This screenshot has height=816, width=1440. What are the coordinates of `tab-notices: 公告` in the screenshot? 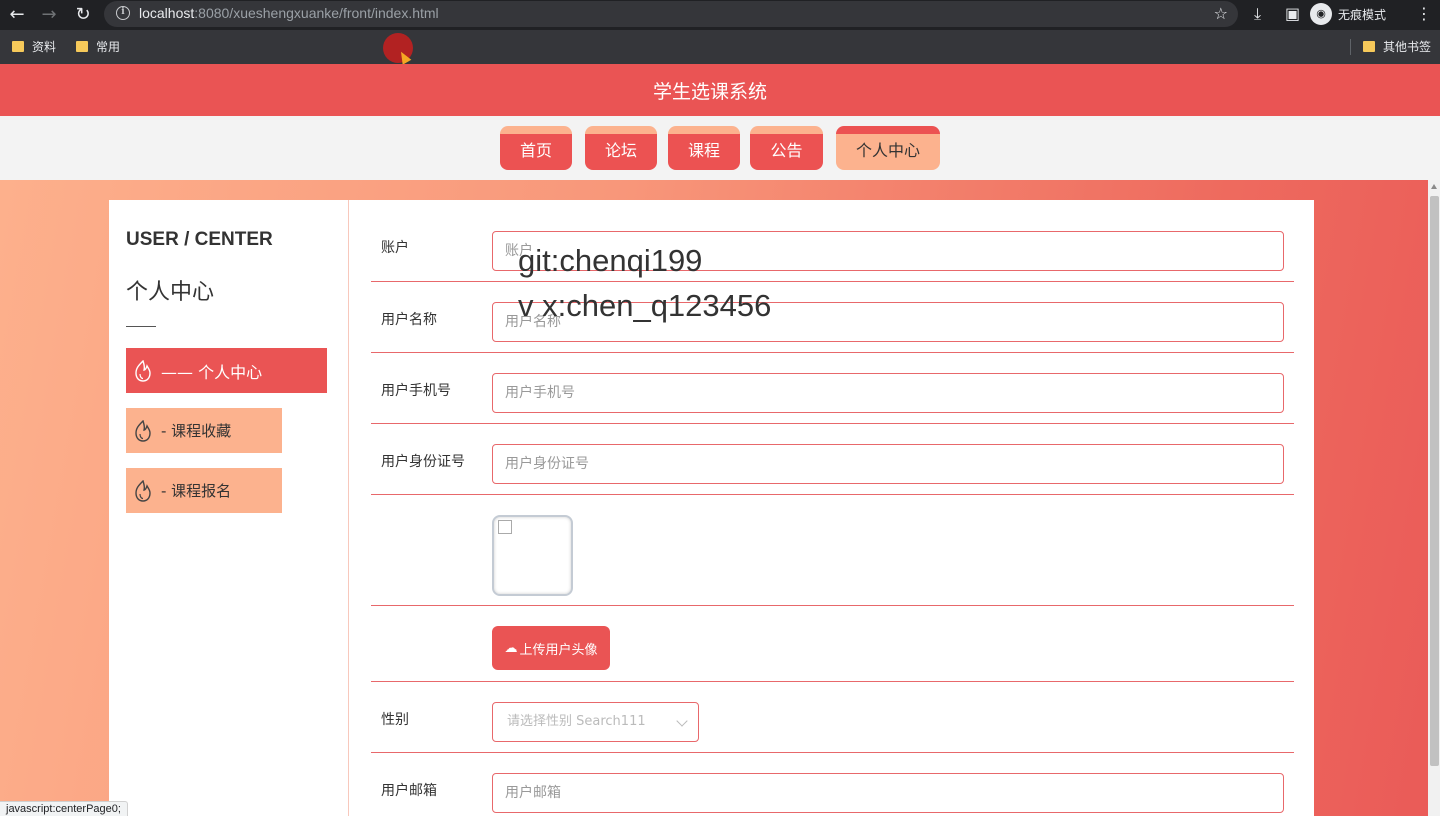 It's located at (786, 148).